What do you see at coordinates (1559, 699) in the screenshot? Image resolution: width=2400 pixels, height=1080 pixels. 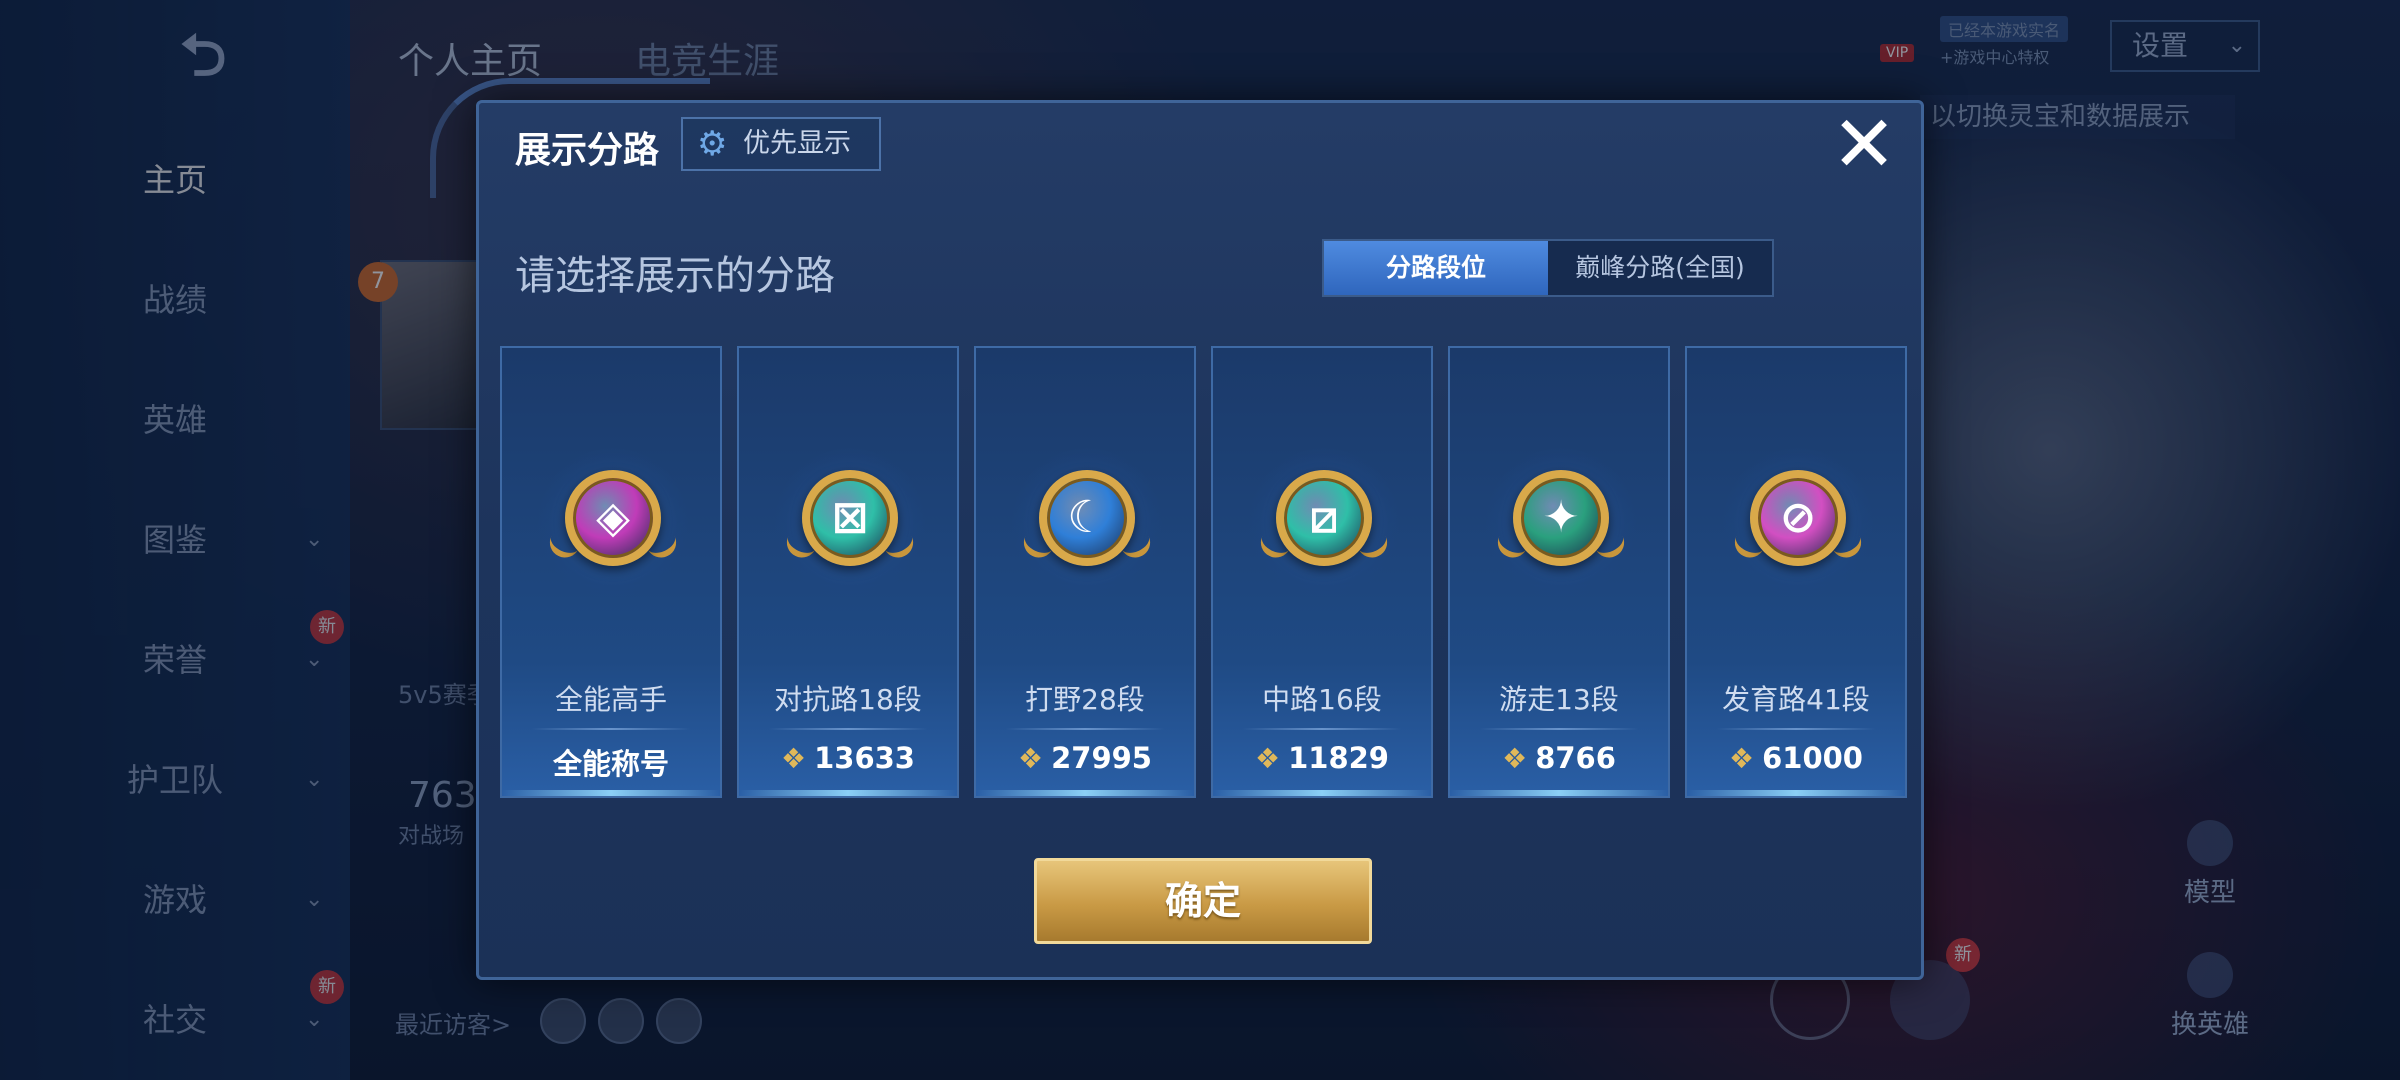 I see `lane-name: 游走13段` at bounding box center [1559, 699].